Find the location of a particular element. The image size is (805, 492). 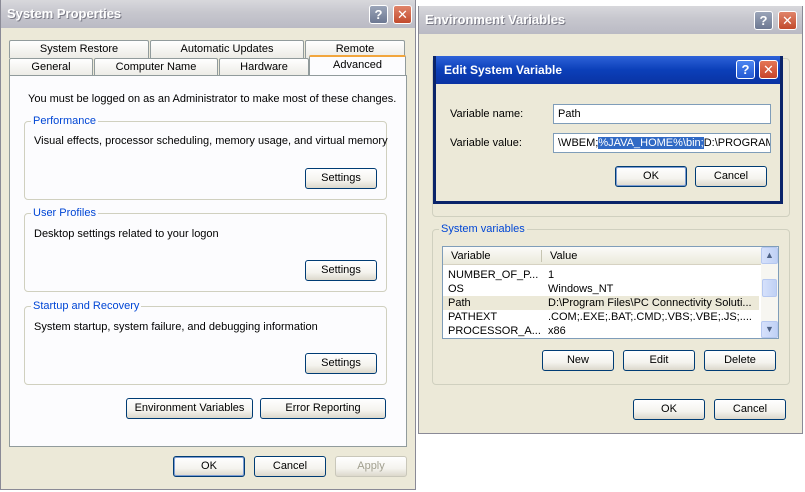

system-properties-cancel-button: Cancel is located at coordinates (290, 466).